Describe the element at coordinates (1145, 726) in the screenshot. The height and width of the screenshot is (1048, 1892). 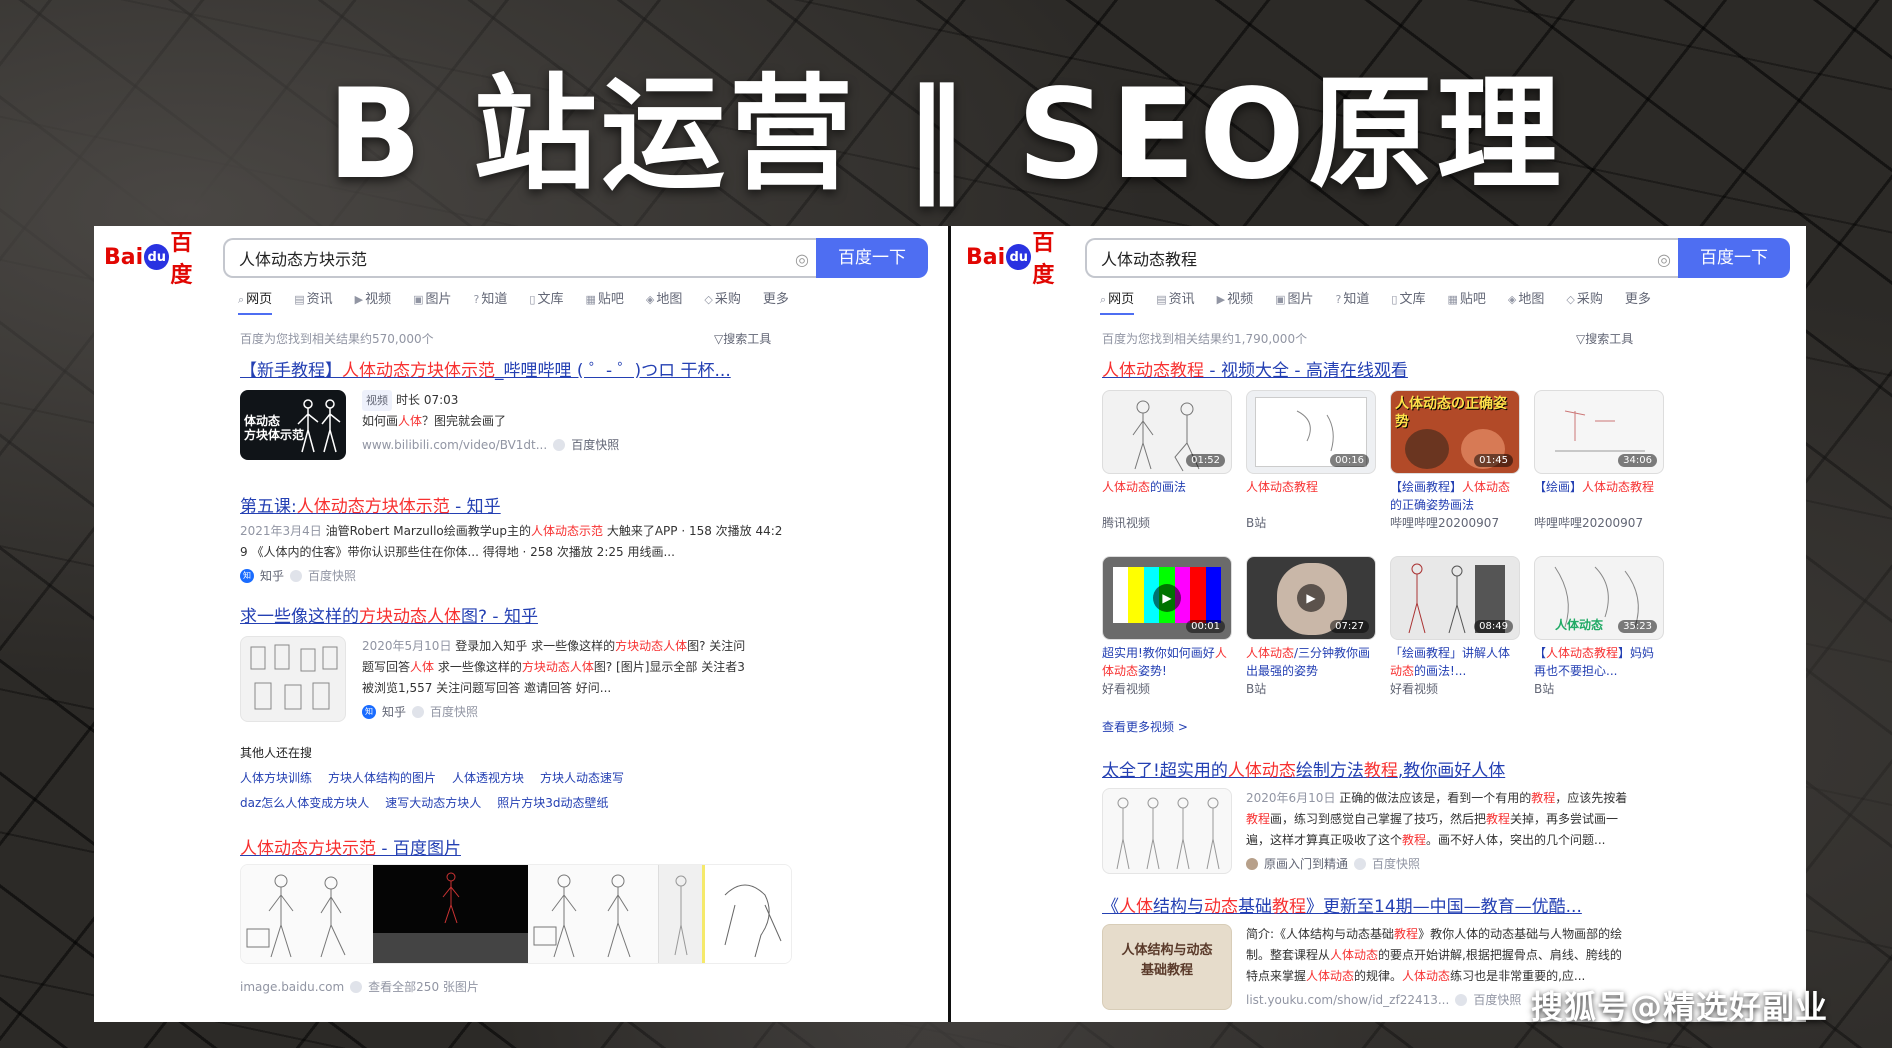
I see `more-videos-link: 查看更多视频 >` at that location.